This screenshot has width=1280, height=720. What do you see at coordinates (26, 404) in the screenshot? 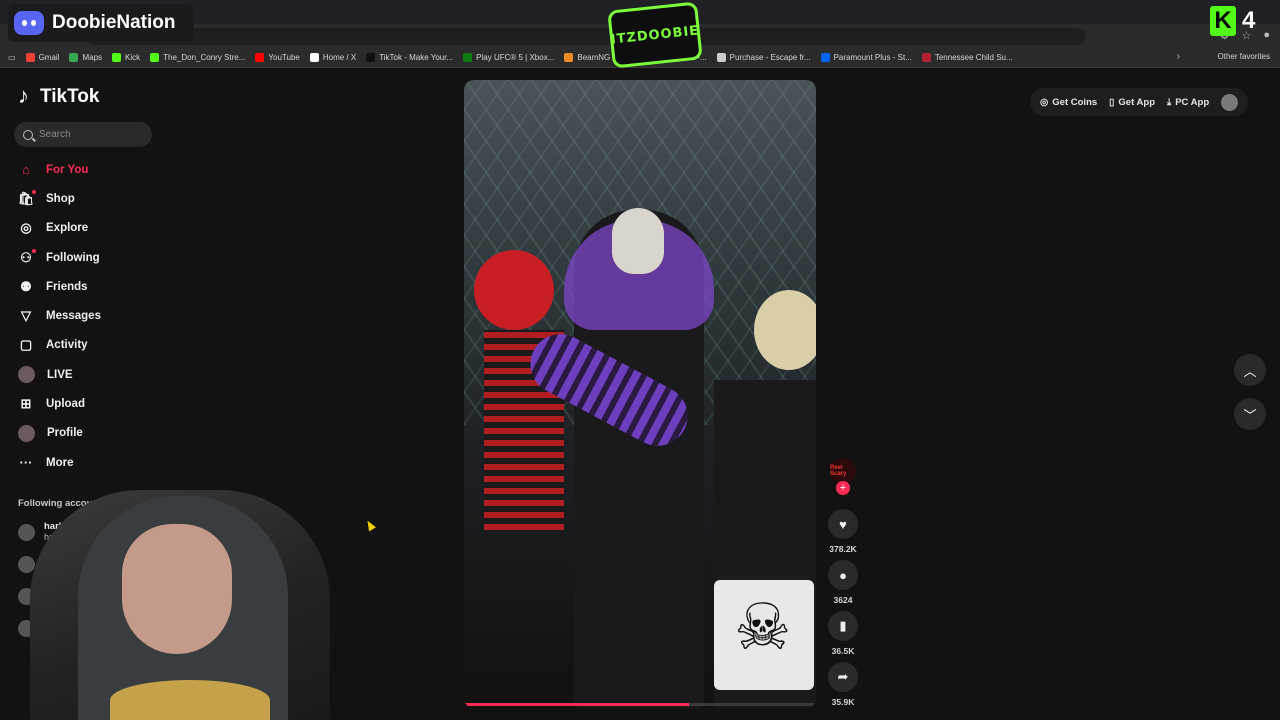
I see `upload-icon: ⊞` at bounding box center [26, 404].